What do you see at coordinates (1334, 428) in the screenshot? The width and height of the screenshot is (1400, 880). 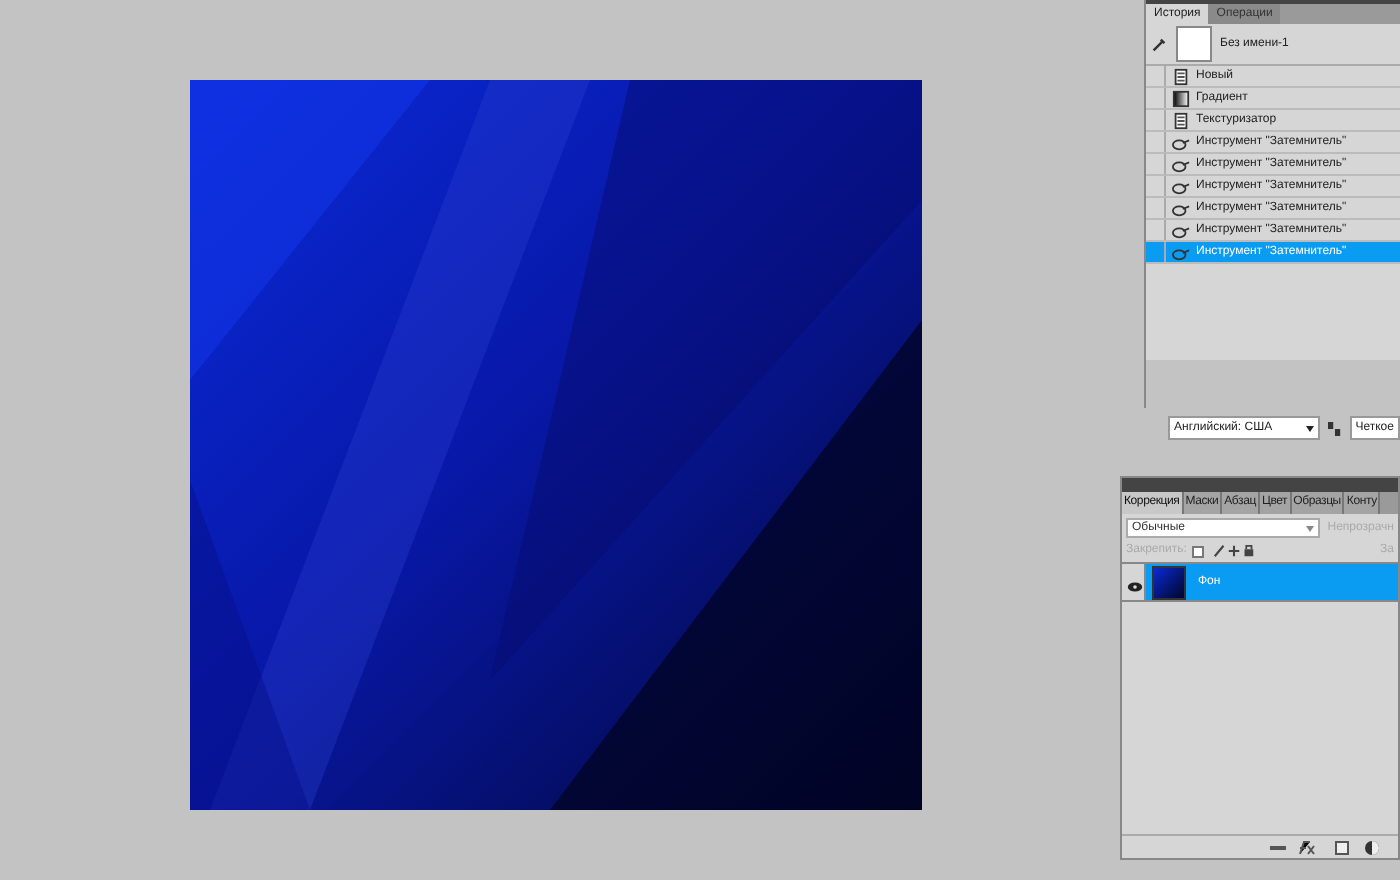 I see `antialias-icon` at bounding box center [1334, 428].